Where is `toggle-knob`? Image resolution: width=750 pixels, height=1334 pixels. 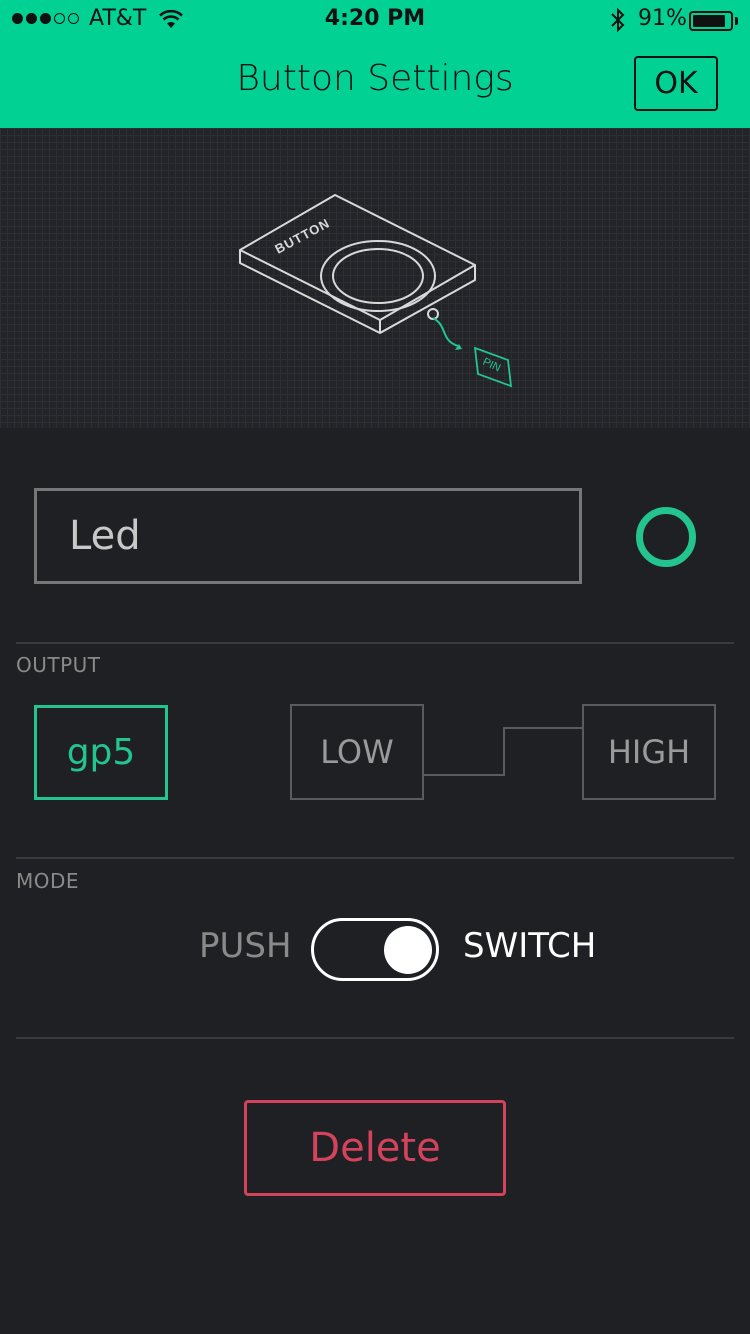
toggle-knob is located at coordinates (408, 950).